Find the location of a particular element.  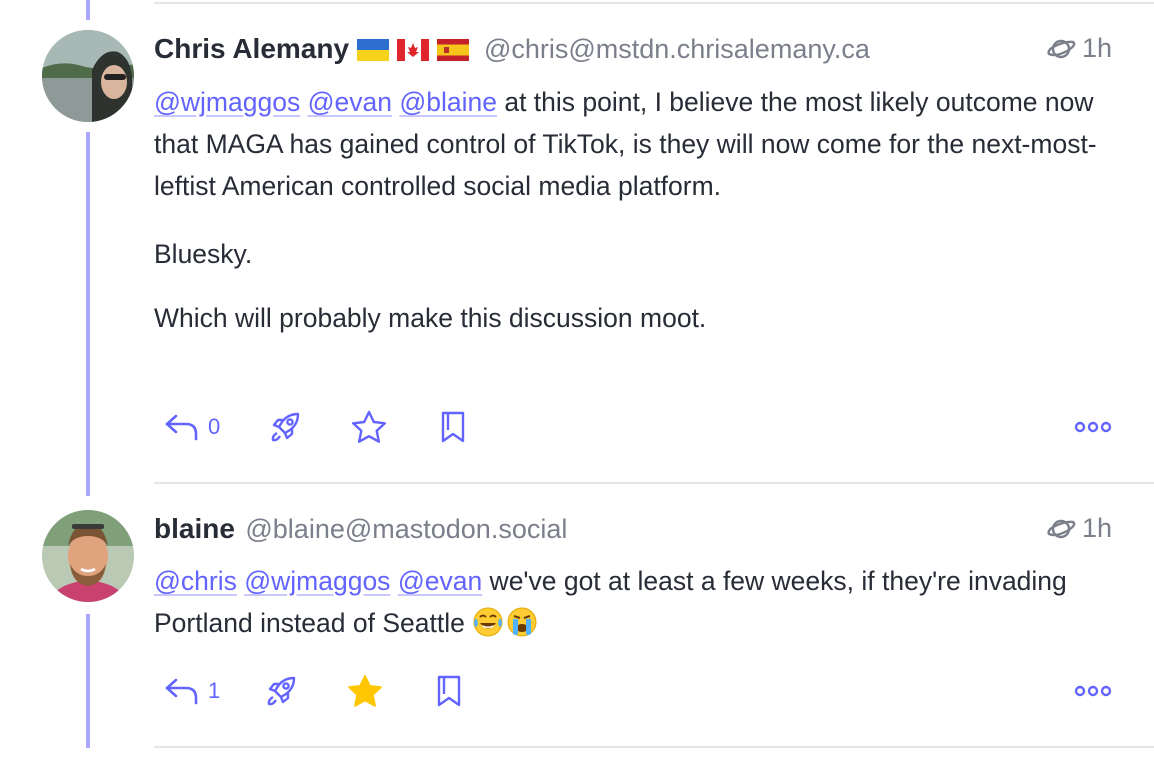

reply-button: 1 is located at coordinates (192, 691).